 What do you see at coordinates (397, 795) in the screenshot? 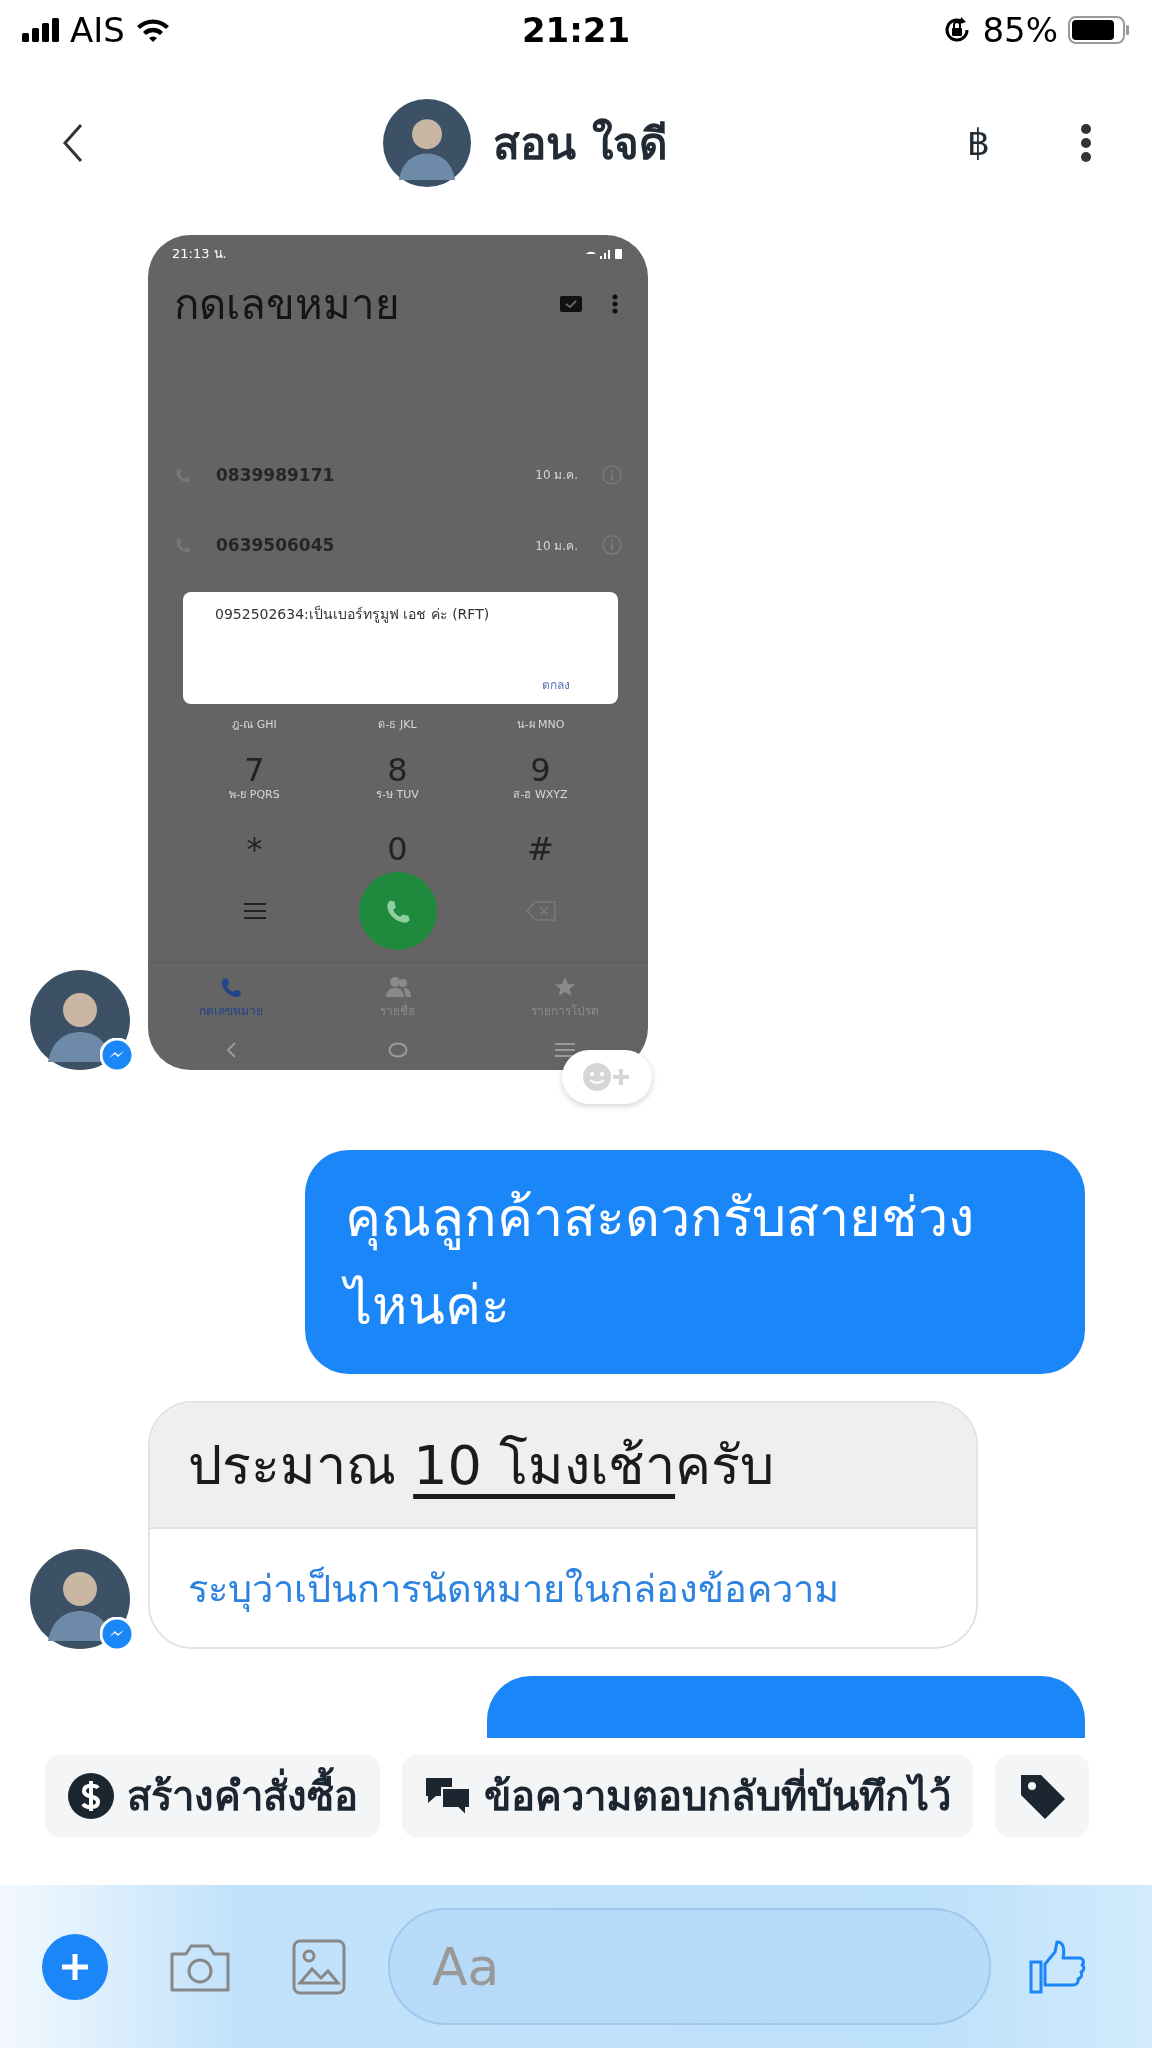
I see `key-letters: ร-ษ TUV` at bounding box center [397, 795].